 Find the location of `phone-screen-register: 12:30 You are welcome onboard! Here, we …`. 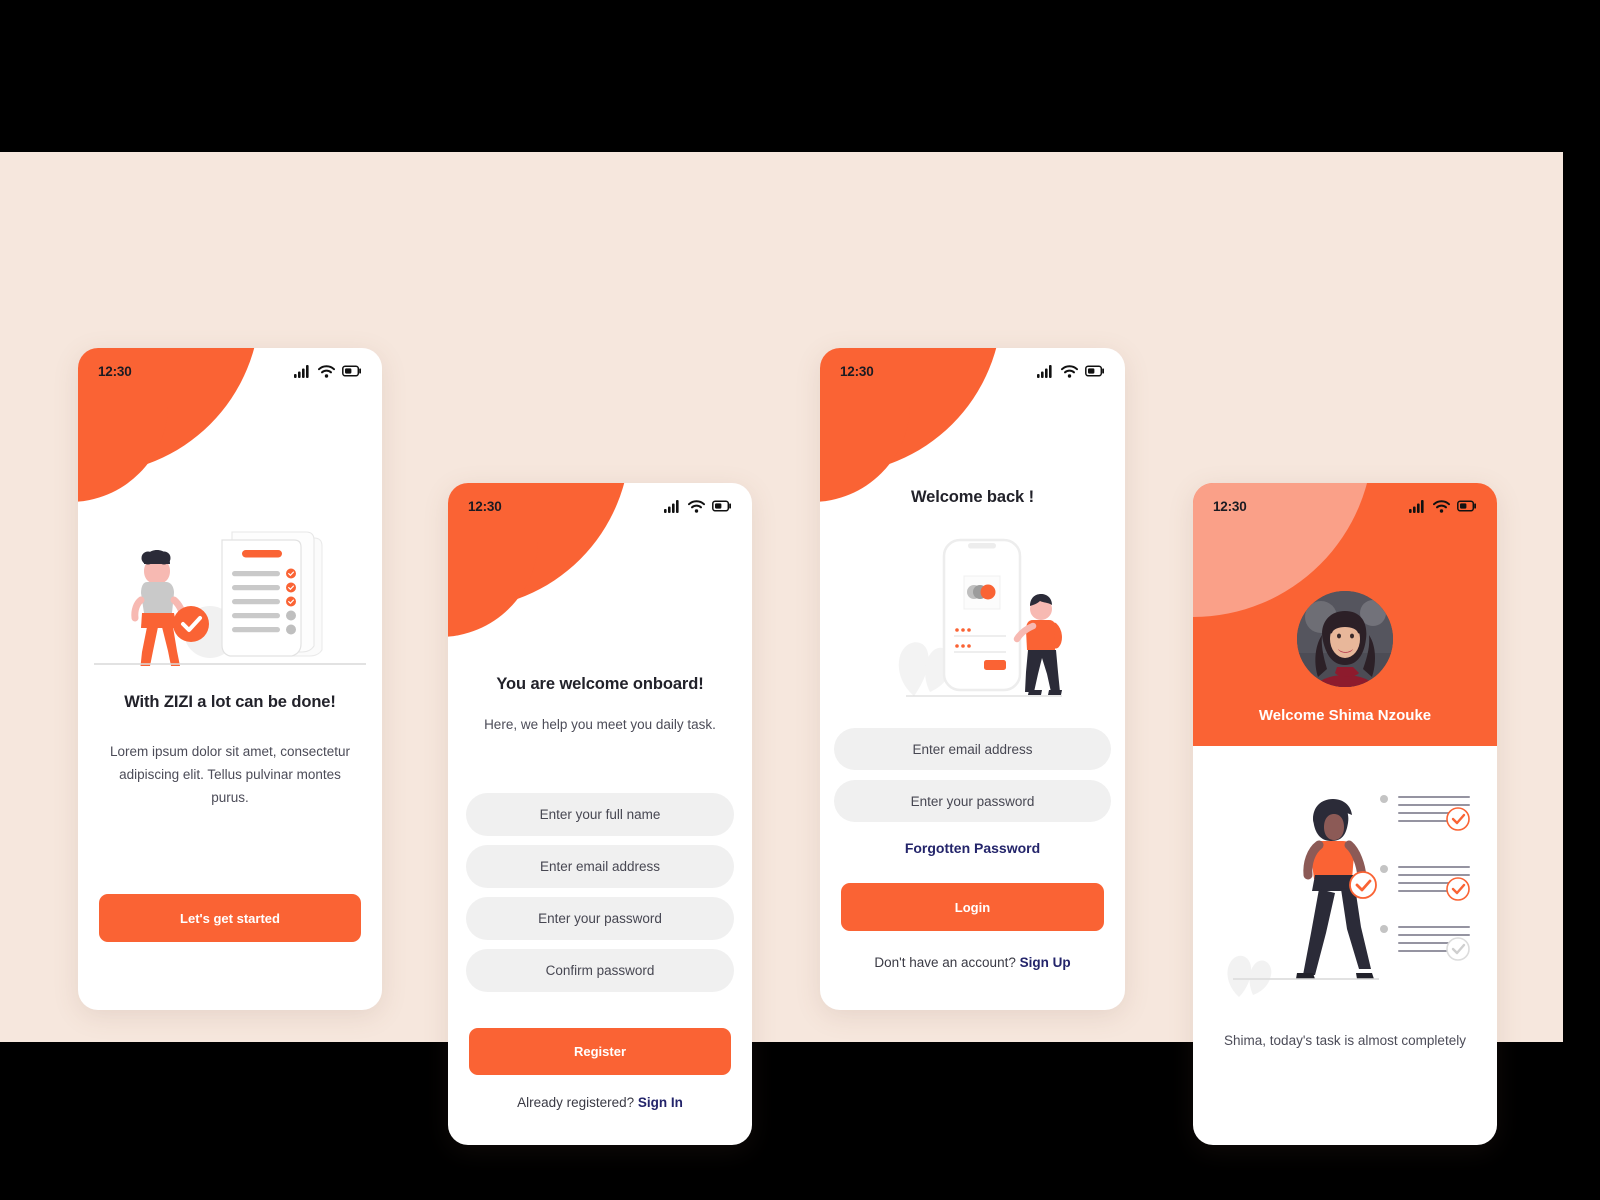

phone-screen-register: 12:30 You are welcome onboard! Here, we … is located at coordinates (600, 814).